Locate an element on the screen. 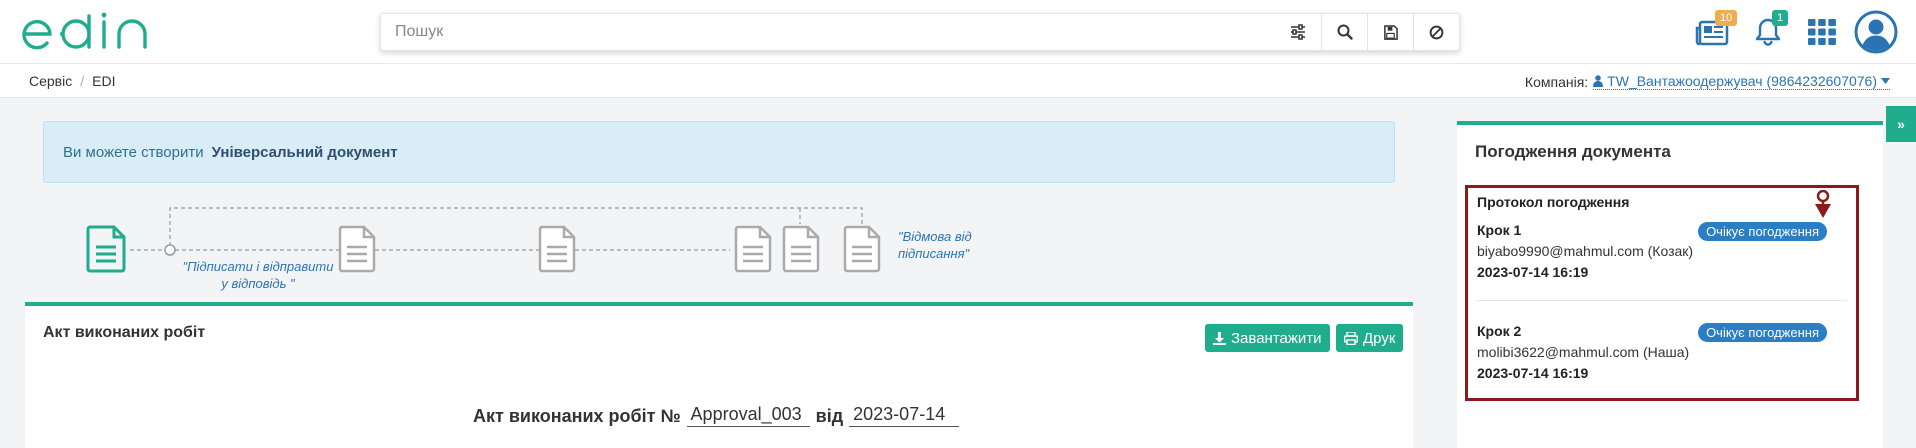 Image resolution: width=1916 pixels, height=448 pixels. document-icon-active is located at coordinates (106, 249).